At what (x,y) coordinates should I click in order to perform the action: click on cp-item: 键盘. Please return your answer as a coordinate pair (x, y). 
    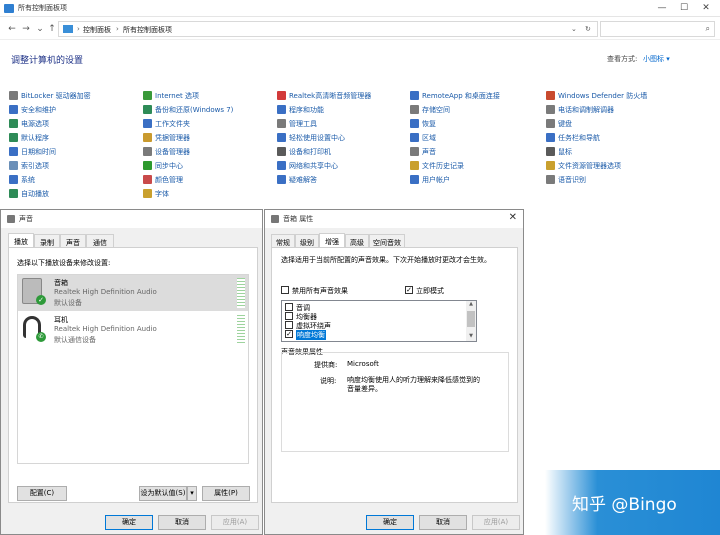
    Looking at the image, I should click on (559, 125).